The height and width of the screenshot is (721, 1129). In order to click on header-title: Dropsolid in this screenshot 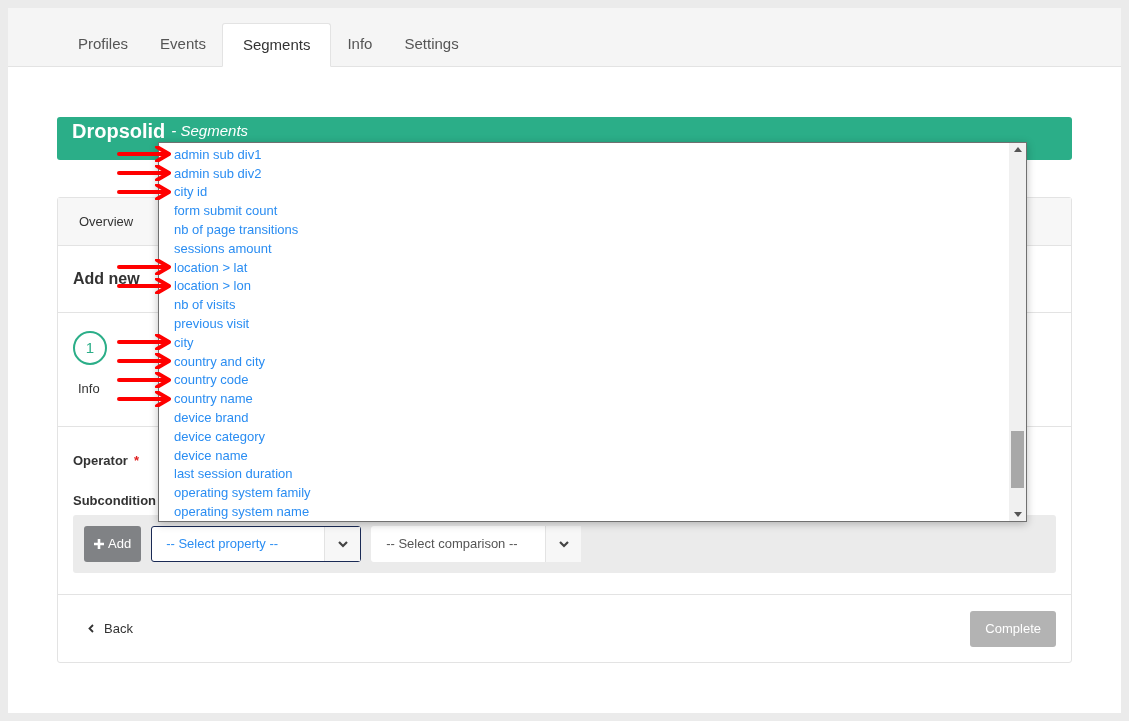, I will do `click(119, 131)`.